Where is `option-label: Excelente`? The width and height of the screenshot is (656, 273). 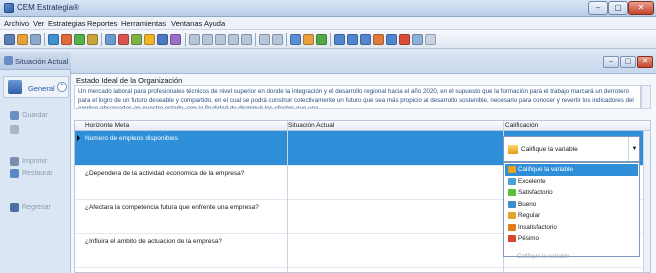 option-label: Excelente is located at coordinates (532, 181).